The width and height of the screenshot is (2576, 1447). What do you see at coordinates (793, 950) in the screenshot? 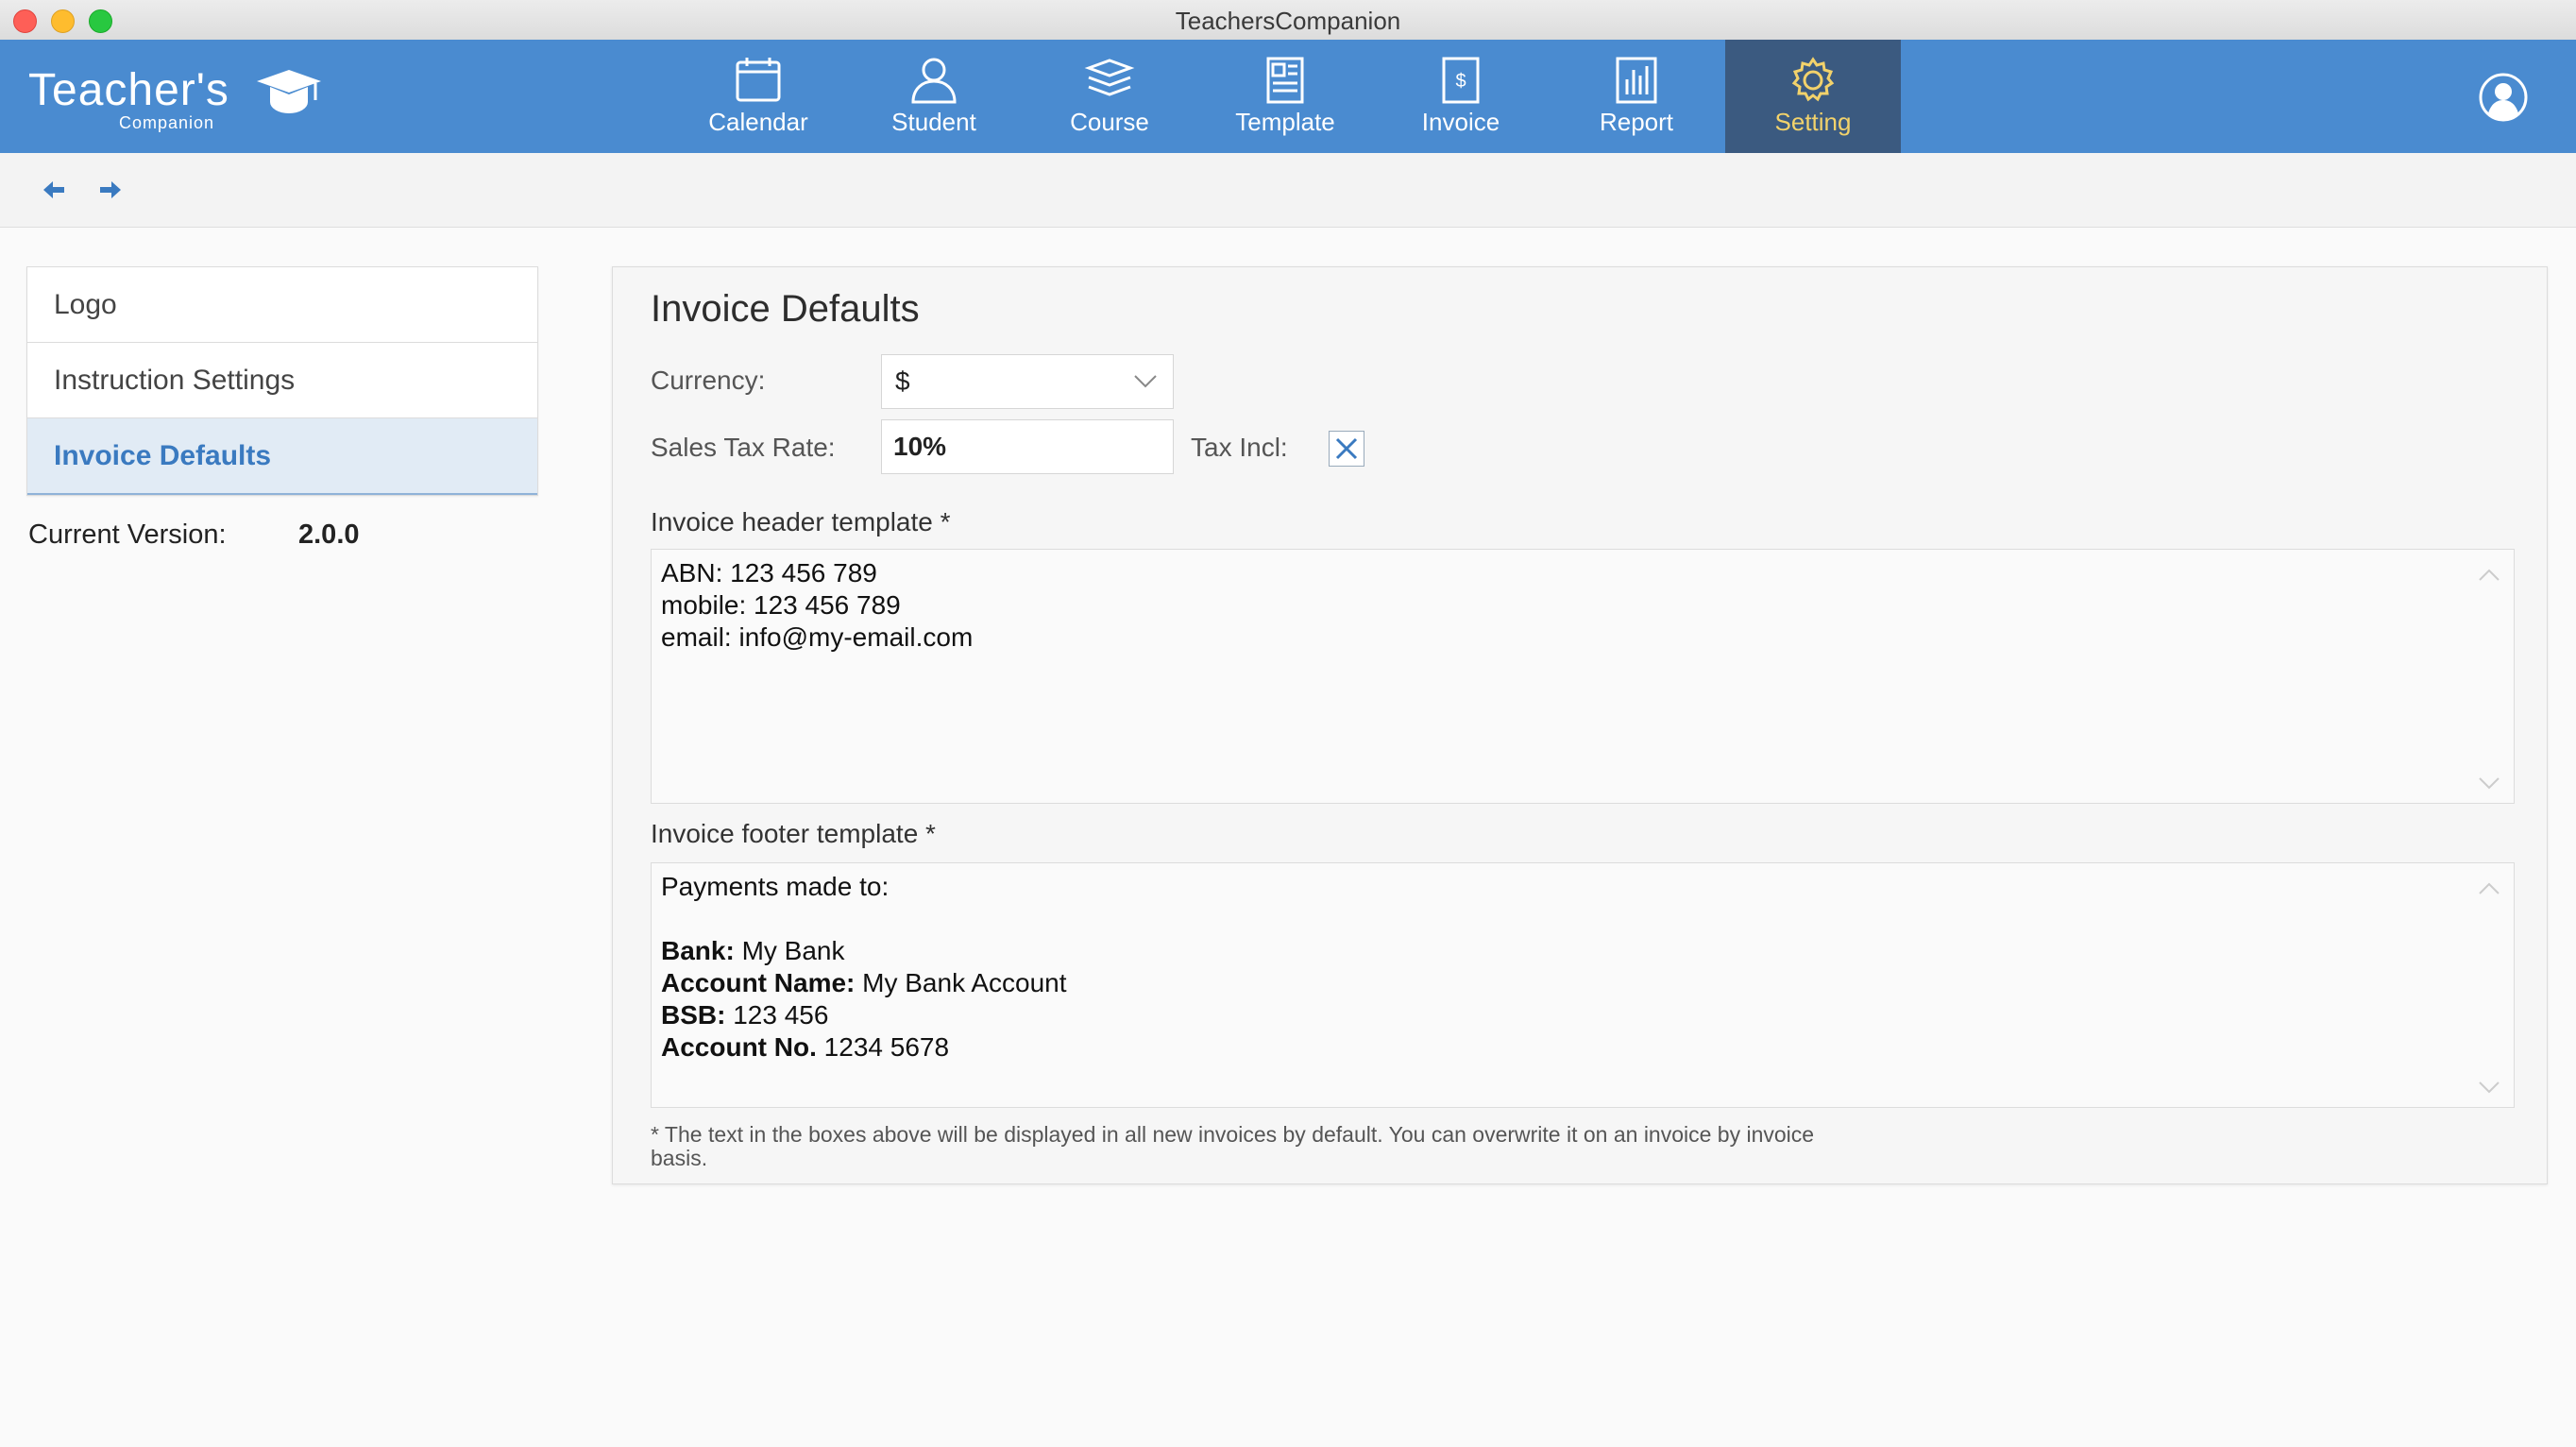
I see `footer-value: My Bank` at bounding box center [793, 950].